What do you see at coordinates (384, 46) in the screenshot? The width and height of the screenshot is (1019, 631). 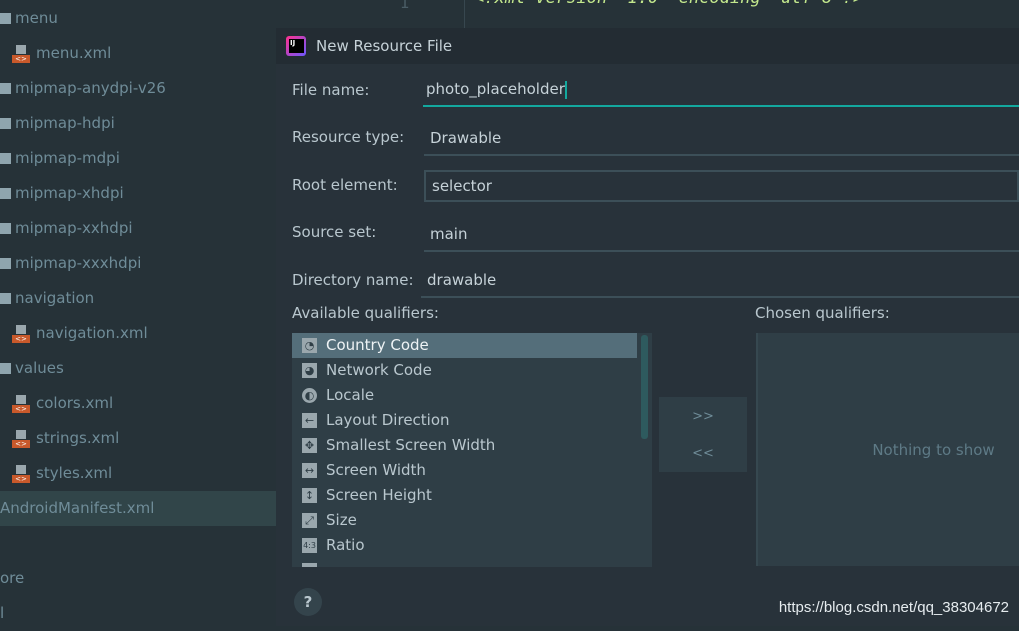 I see `dialog-title: New Resource File` at bounding box center [384, 46].